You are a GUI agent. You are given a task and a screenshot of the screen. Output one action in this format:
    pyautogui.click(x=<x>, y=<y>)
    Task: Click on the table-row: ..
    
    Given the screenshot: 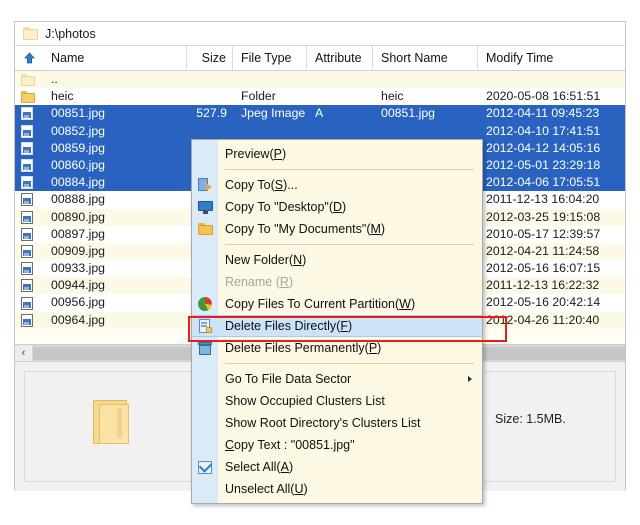 What is the action you would take?
    pyautogui.click(x=320, y=80)
    